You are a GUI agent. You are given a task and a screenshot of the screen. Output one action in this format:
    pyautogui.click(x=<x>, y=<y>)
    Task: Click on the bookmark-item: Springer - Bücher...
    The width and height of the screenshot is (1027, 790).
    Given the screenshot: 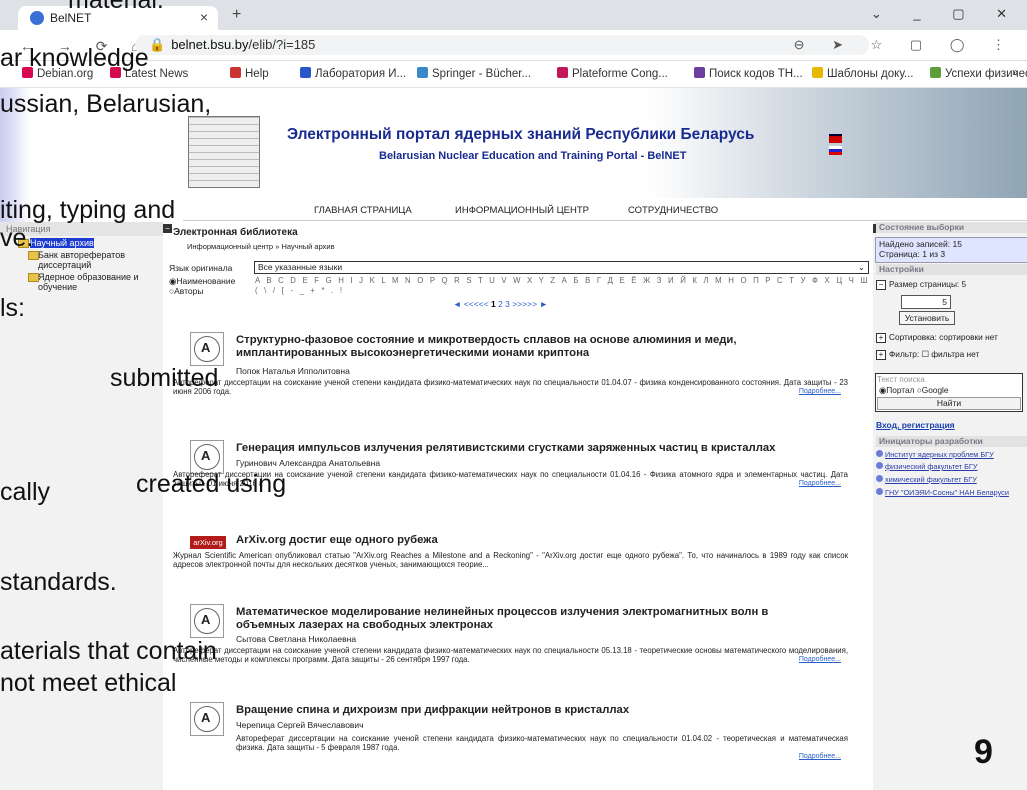 What is the action you would take?
    pyautogui.click(x=474, y=73)
    